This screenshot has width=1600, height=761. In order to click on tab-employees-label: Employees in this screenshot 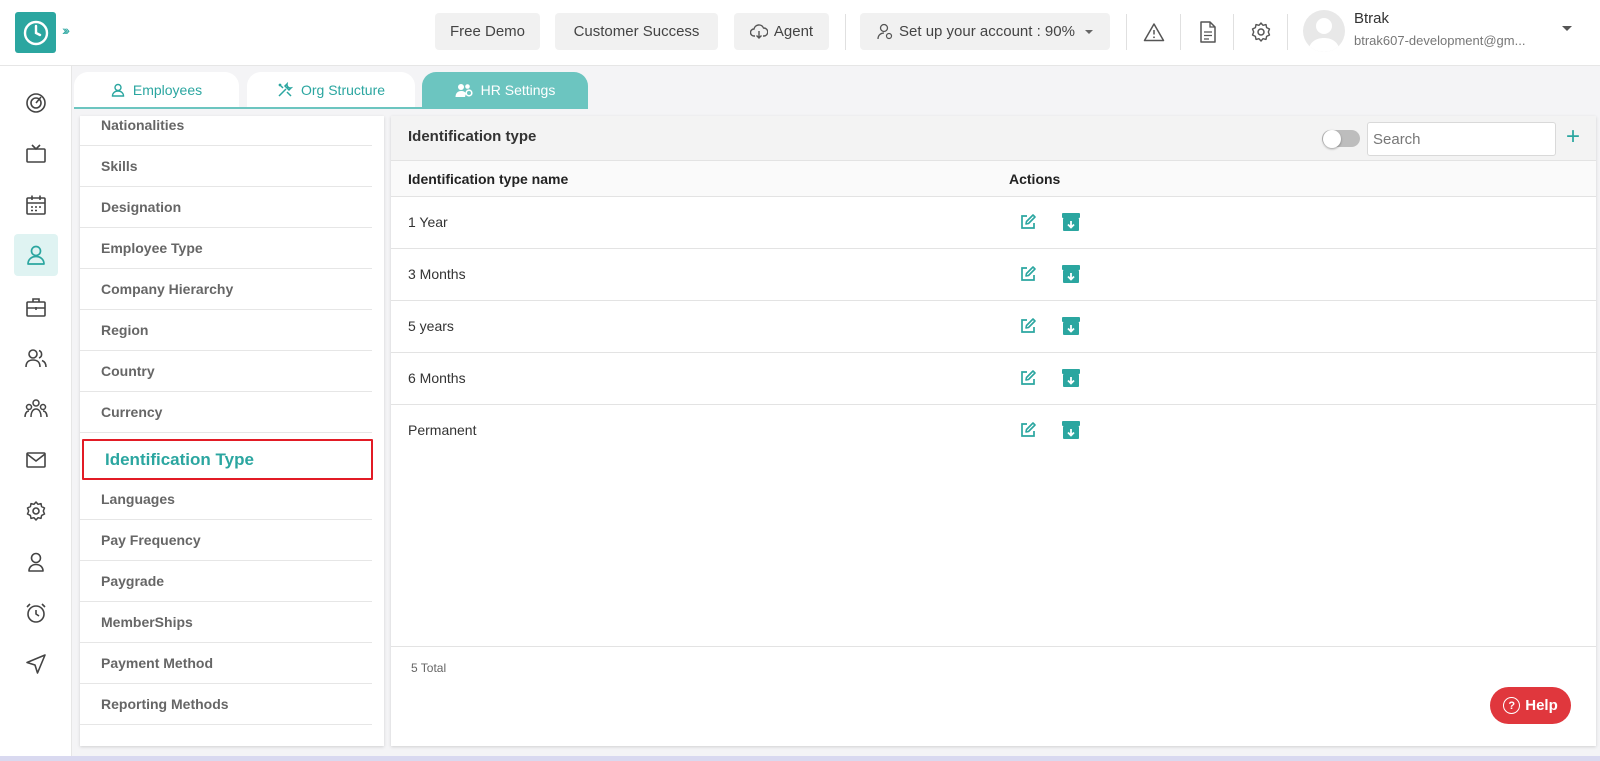, I will do `click(167, 90)`.